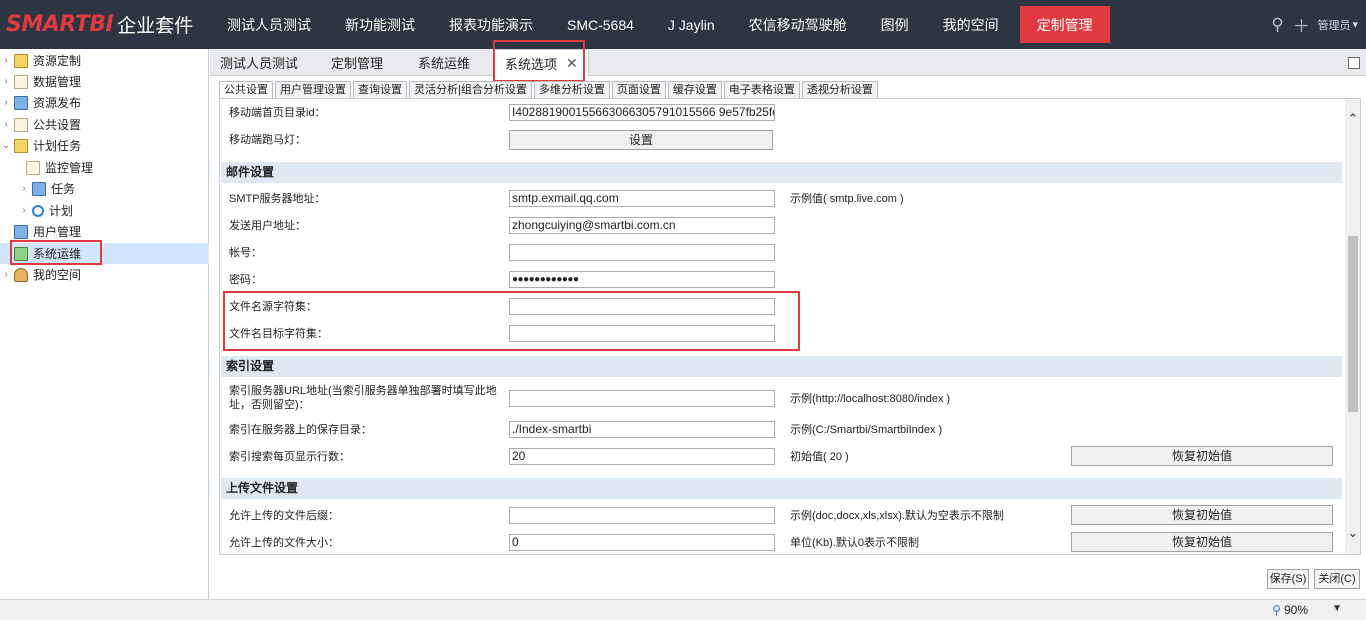 The width and height of the screenshot is (1366, 620). What do you see at coordinates (1337, 579) in the screenshot?
I see `close-button: 关闭(C)` at bounding box center [1337, 579].